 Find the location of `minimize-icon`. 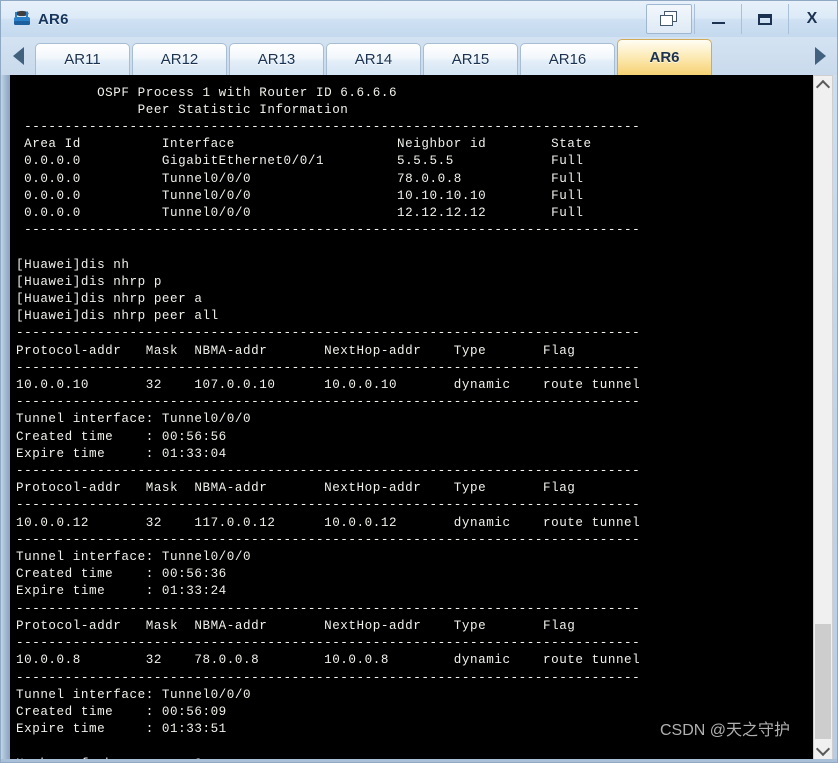

minimize-icon is located at coordinates (718, 23).